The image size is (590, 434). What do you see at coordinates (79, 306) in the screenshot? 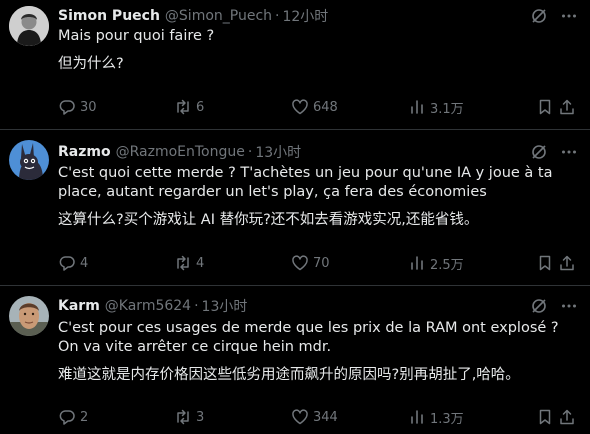
I see `author-name: Karm` at bounding box center [79, 306].